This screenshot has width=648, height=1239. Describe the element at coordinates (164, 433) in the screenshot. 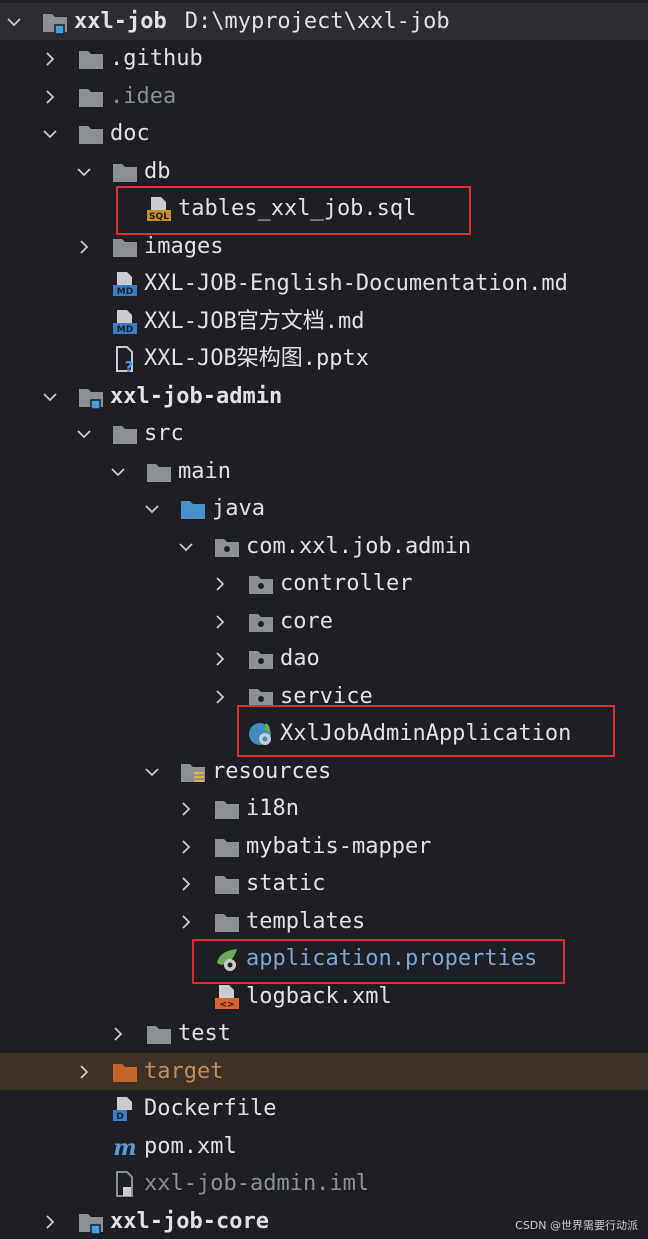

I see `node-label: src` at that location.